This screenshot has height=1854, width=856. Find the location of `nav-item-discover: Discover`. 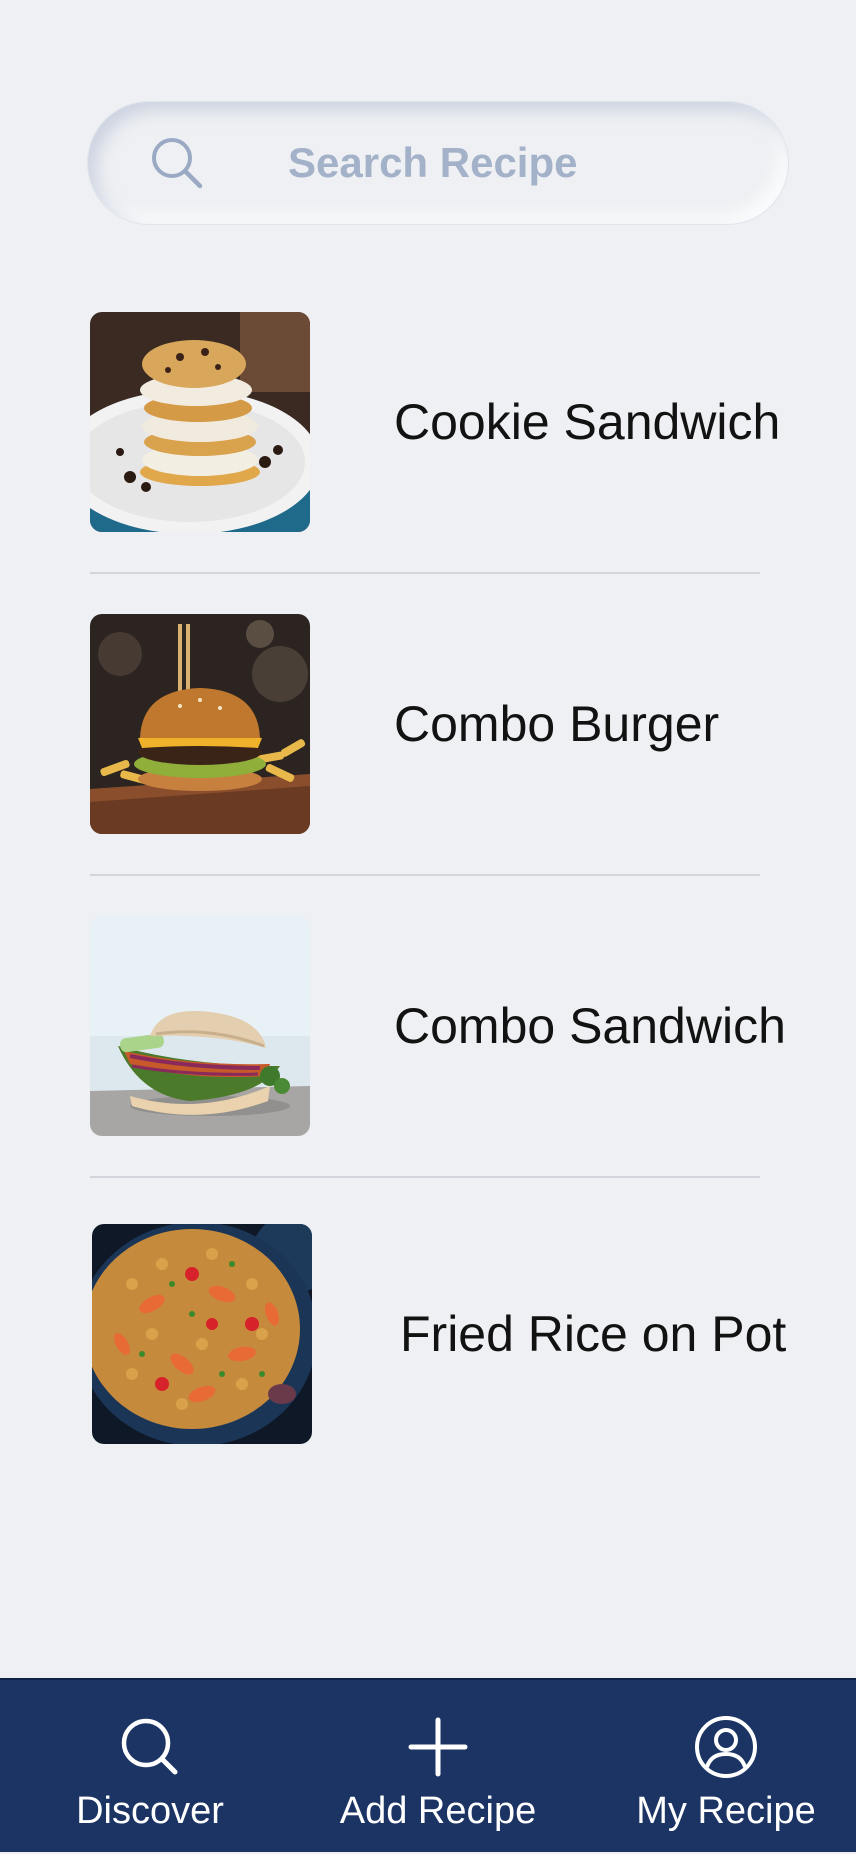

nav-item-discover: Discover is located at coordinates (150, 1767).